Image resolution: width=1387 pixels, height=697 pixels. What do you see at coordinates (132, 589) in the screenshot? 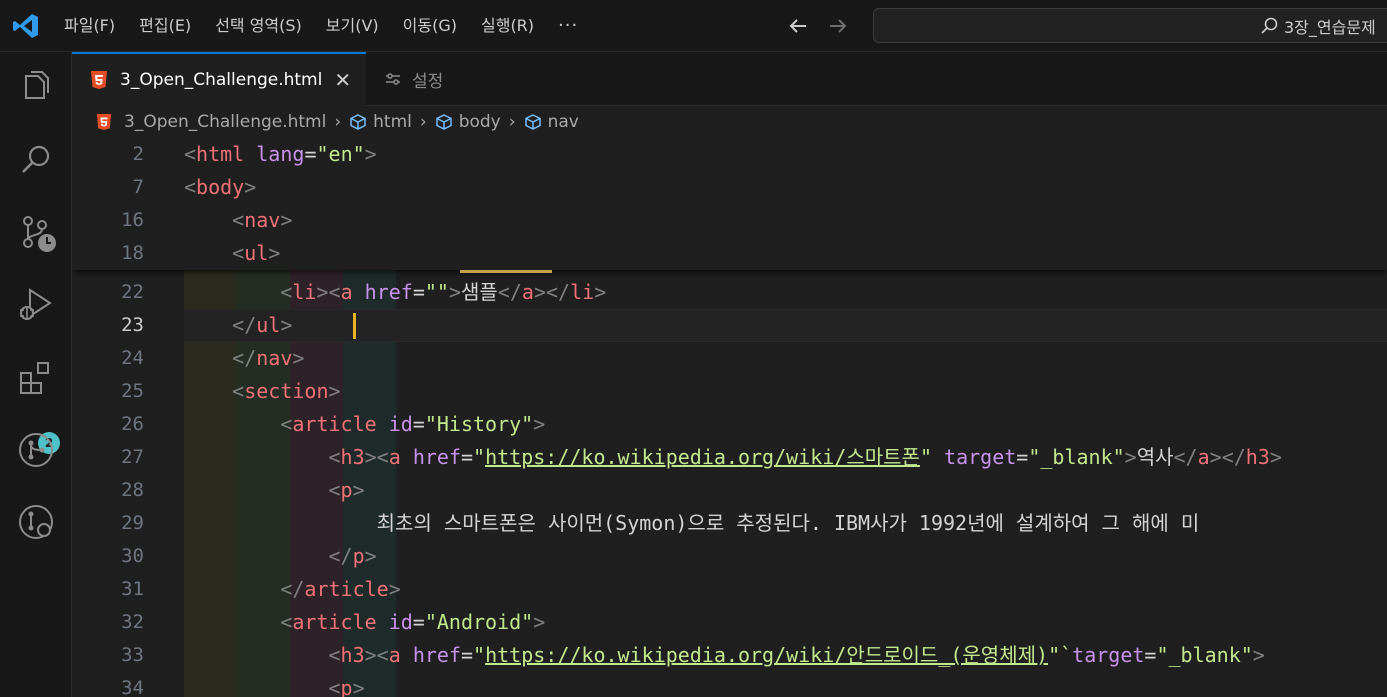
I see `line-number: 31` at bounding box center [132, 589].